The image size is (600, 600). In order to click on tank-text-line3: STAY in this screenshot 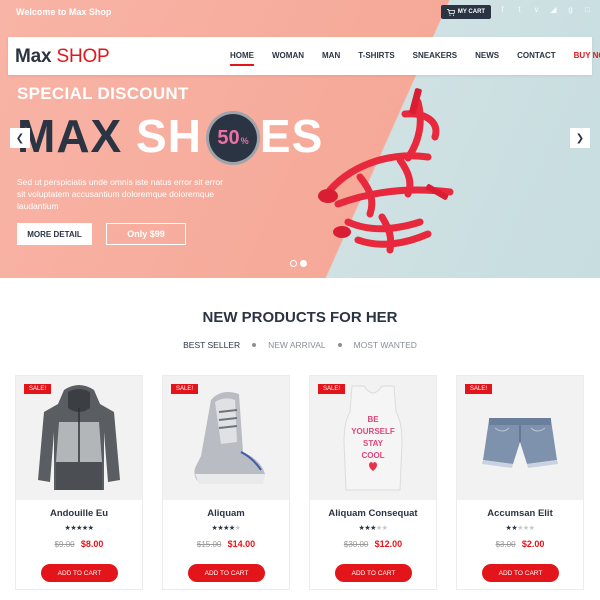, I will do `click(373, 443)`.